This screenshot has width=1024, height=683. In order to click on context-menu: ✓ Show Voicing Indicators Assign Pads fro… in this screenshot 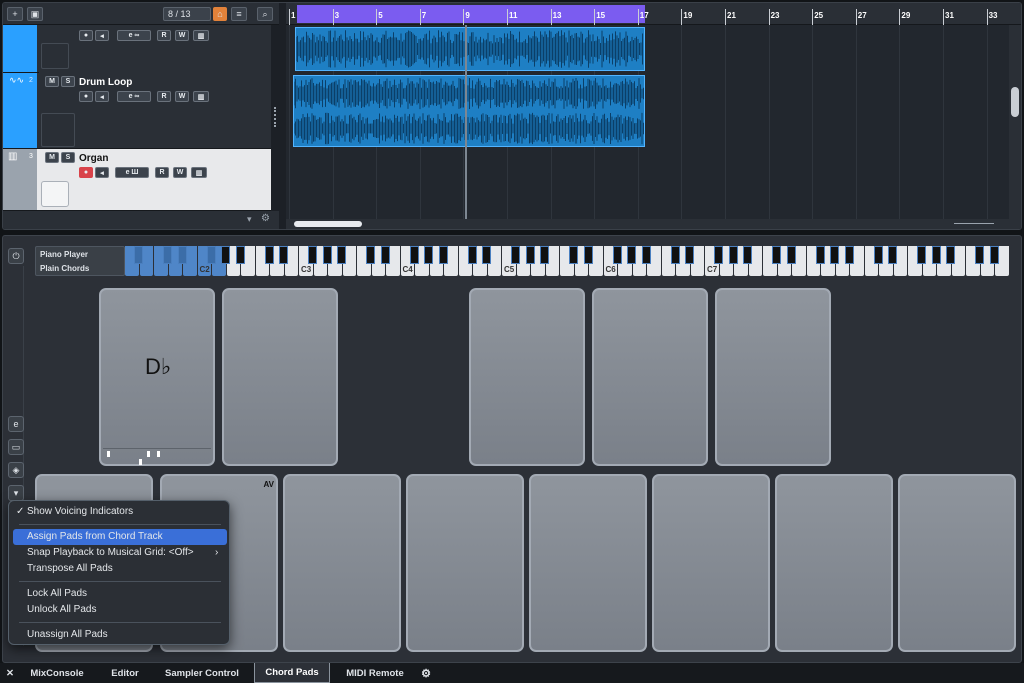, I will do `click(119, 572)`.